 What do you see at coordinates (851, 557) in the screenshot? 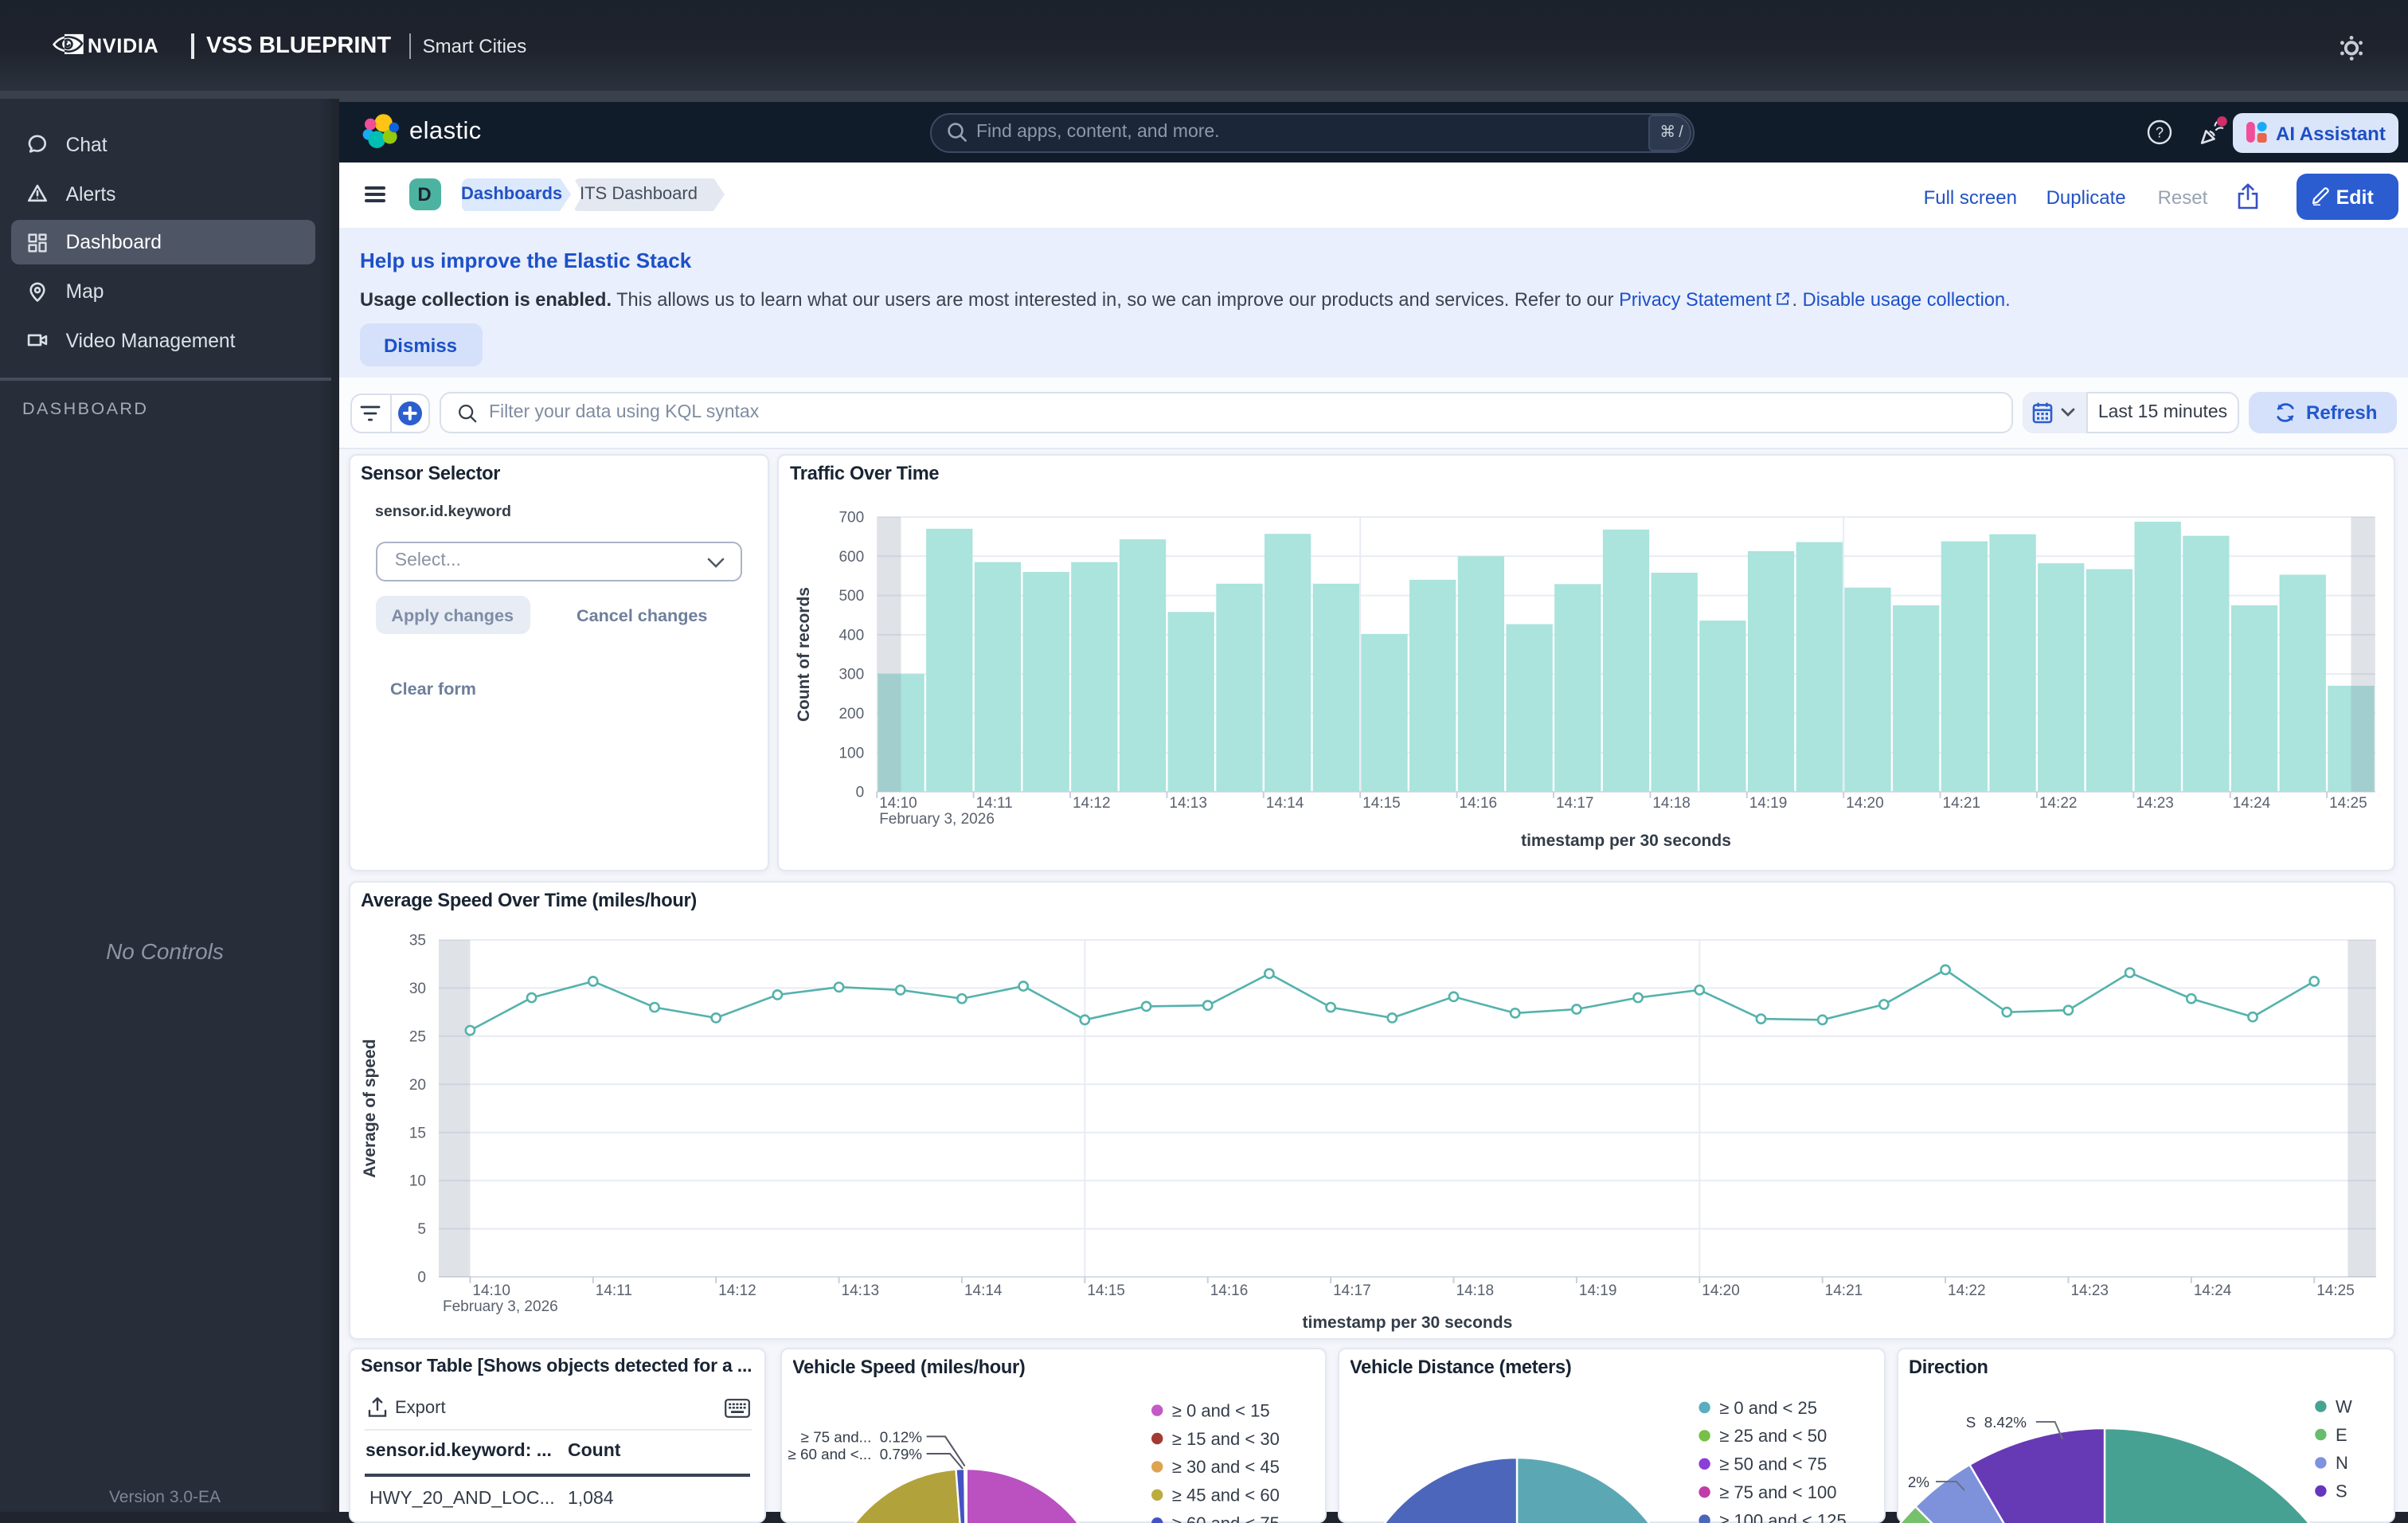
I see `svg-text: 600` at bounding box center [851, 557].